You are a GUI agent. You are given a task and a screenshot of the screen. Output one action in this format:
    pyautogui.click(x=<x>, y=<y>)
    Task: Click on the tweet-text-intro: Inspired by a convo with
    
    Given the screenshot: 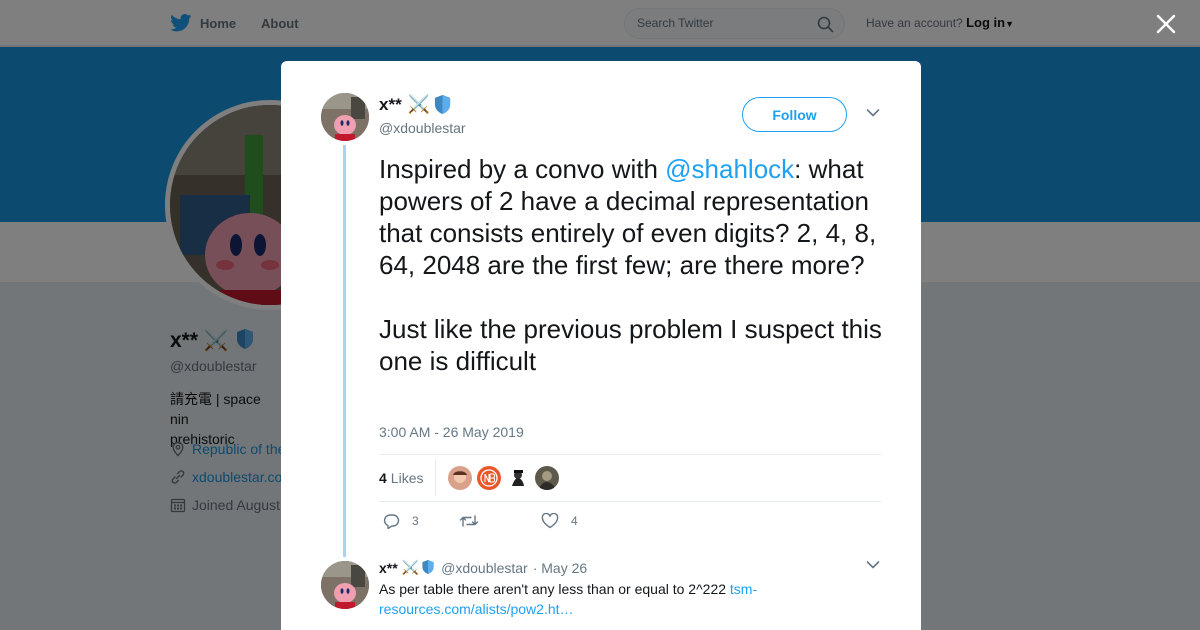 What is the action you would take?
    pyautogui.click(x=522, y=169)
    